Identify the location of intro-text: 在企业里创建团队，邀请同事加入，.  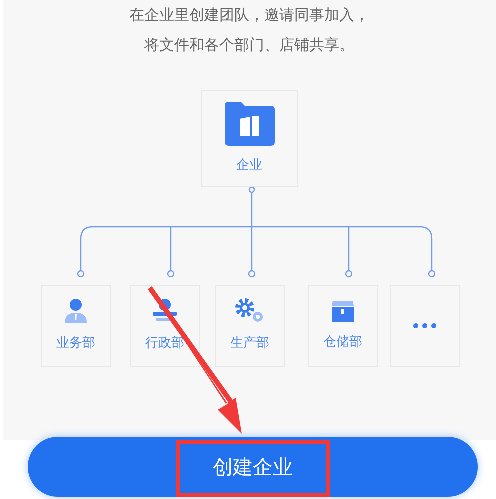
(250, 15).